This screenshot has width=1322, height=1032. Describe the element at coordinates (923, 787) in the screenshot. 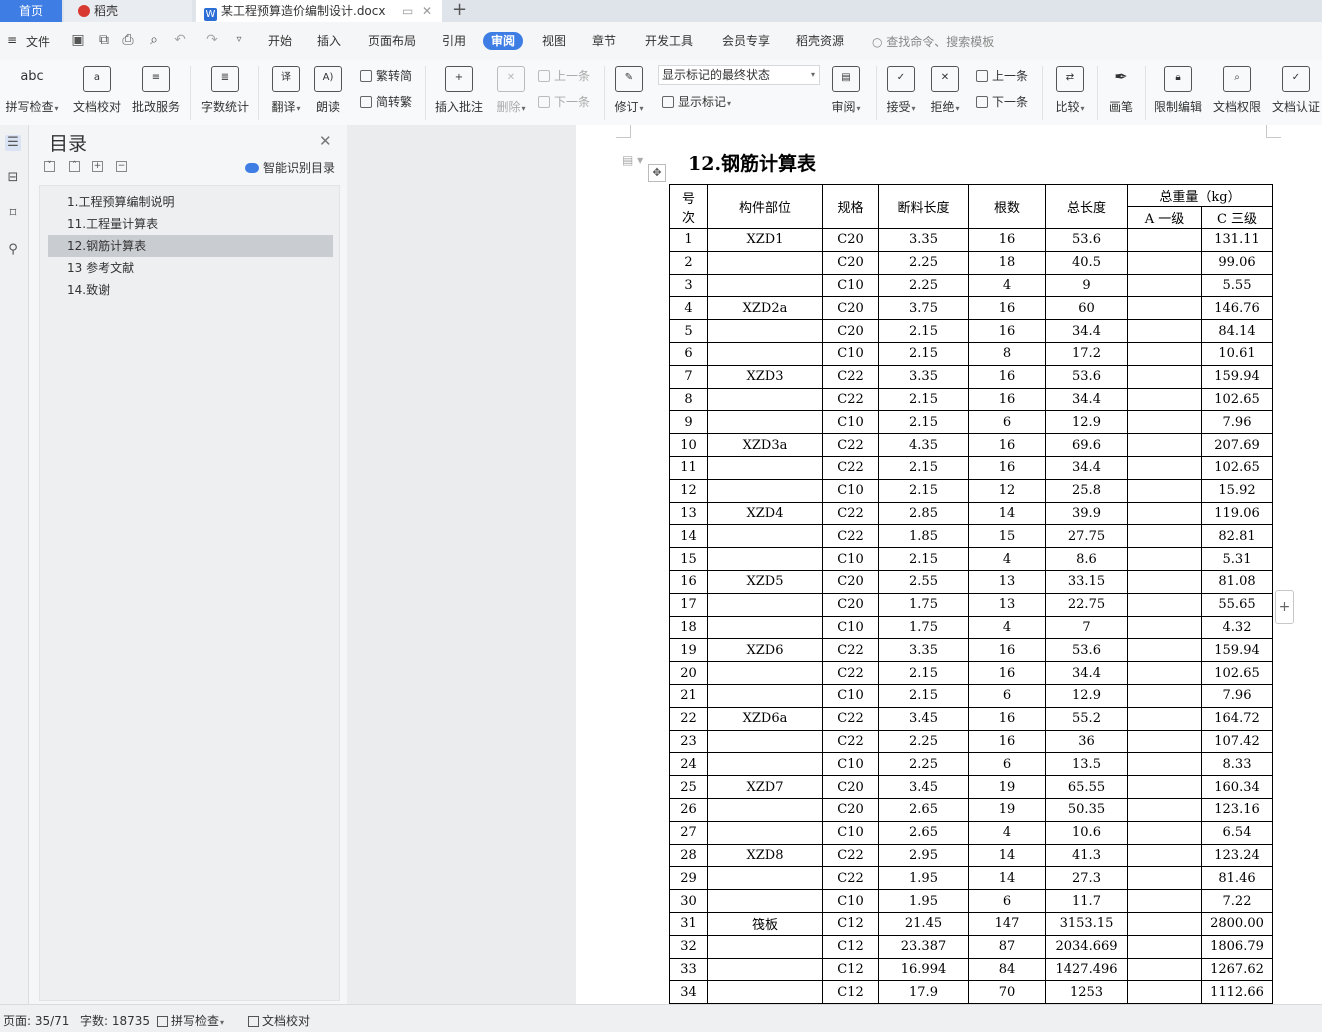

I see `cell-cut-length: 3.45` at that location.